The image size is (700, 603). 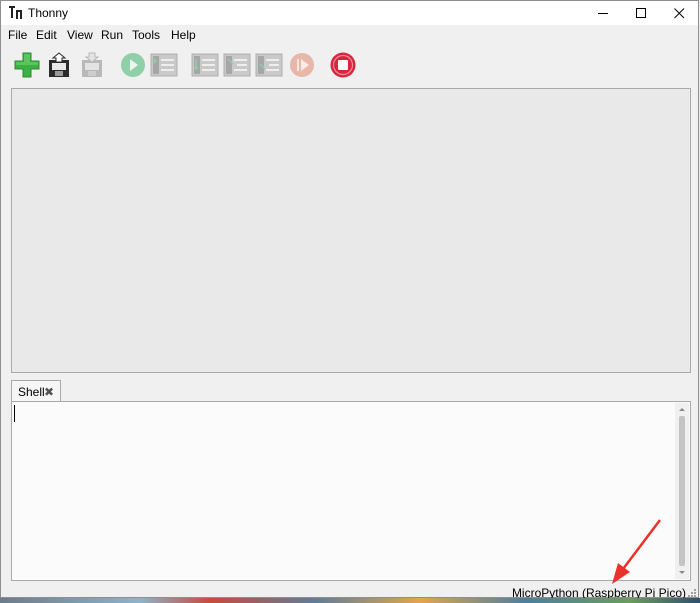 I want to click on step-out-icon, so click(x=269, y=65).